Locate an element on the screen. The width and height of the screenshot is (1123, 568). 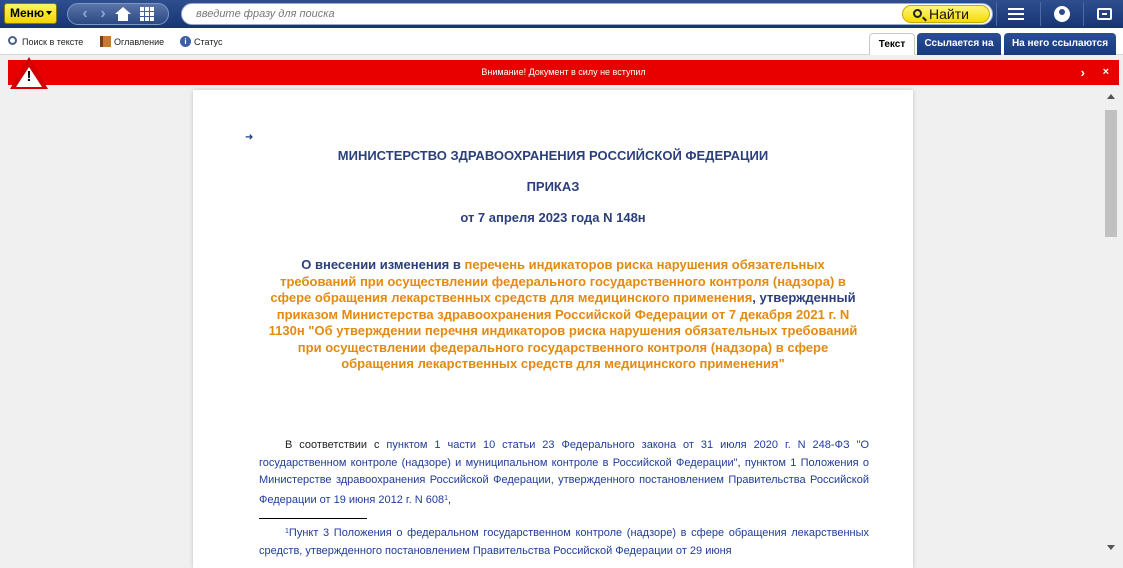
title-text: , утвержденный is located at coordinates (804, 297).